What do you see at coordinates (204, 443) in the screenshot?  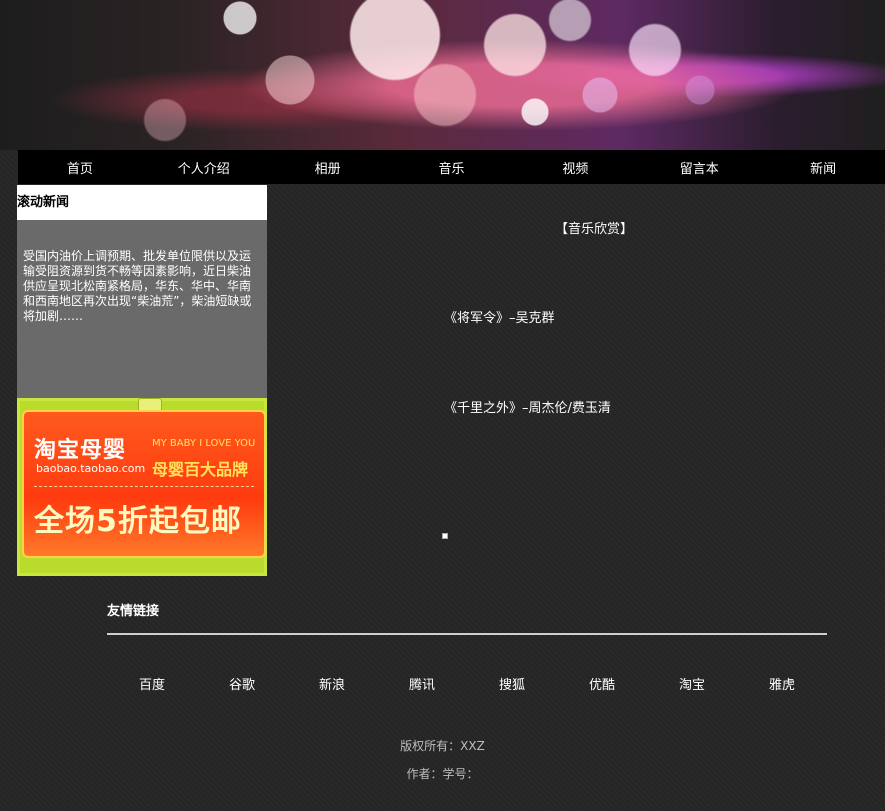 I see `ad-slogan-en: MY BABY I LOVE YOU` at bounding box center [204, 443].